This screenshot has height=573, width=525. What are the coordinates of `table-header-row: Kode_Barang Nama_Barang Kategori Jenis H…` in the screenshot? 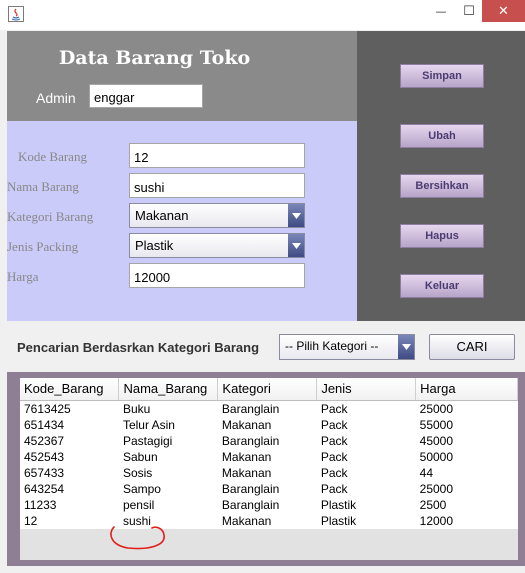 It's located at (269, 389).